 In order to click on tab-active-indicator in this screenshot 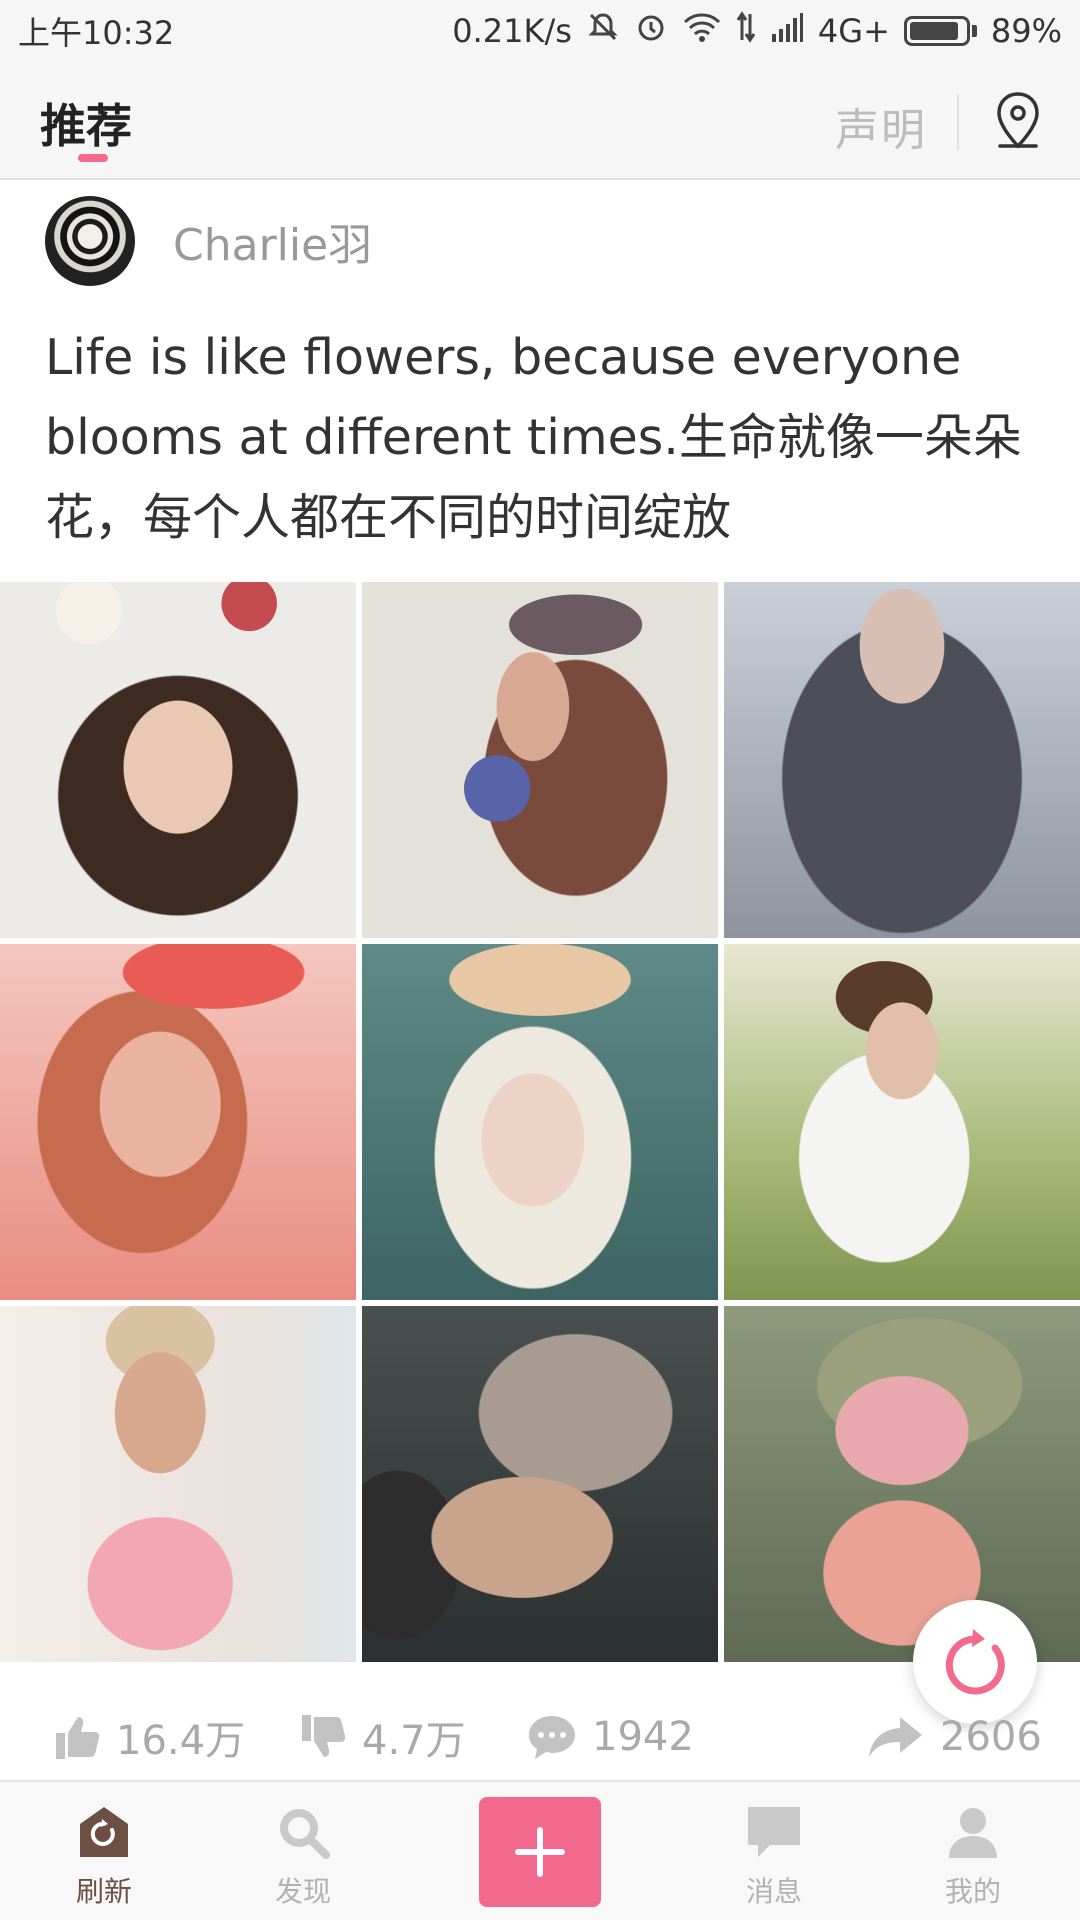, I will do `click(93, 158)`.